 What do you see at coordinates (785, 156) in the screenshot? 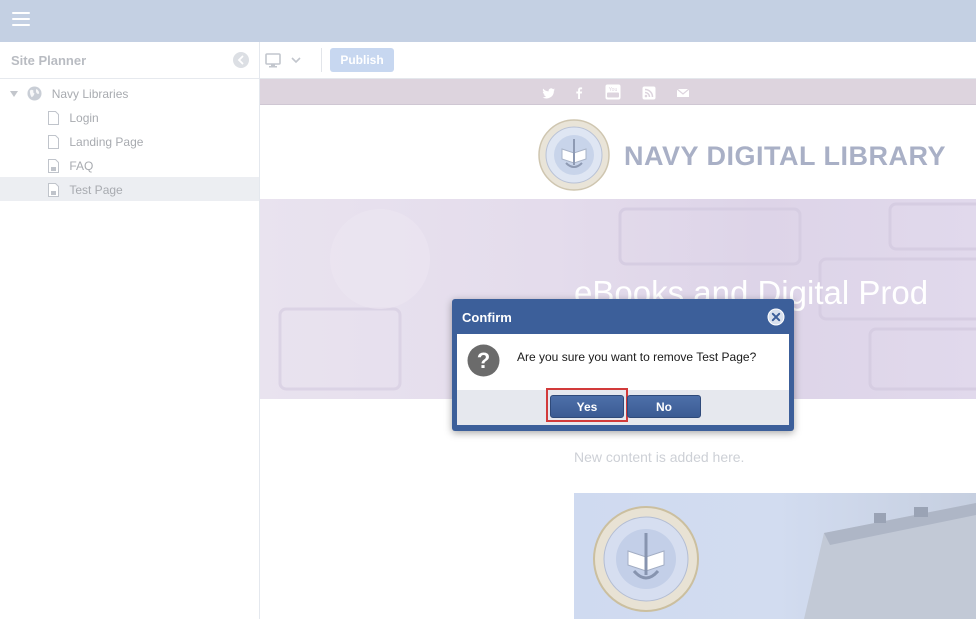
I see `site-title: NAVY DIGITAL LIBRARY` at bounding box center [785, 156].